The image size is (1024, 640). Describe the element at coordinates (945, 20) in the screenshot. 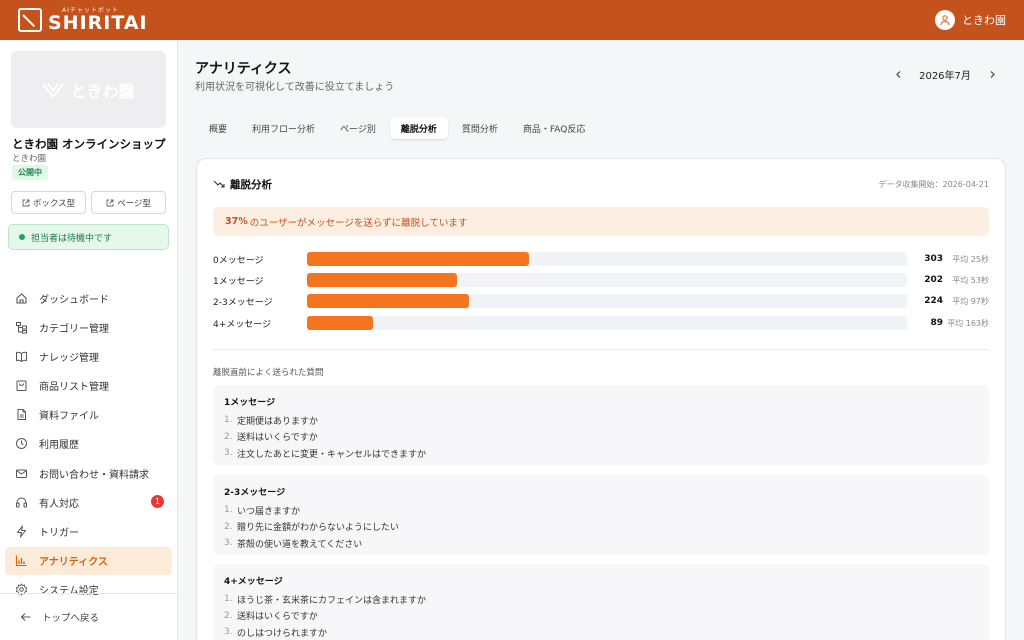

I see `user-avatar-icon` at that location.